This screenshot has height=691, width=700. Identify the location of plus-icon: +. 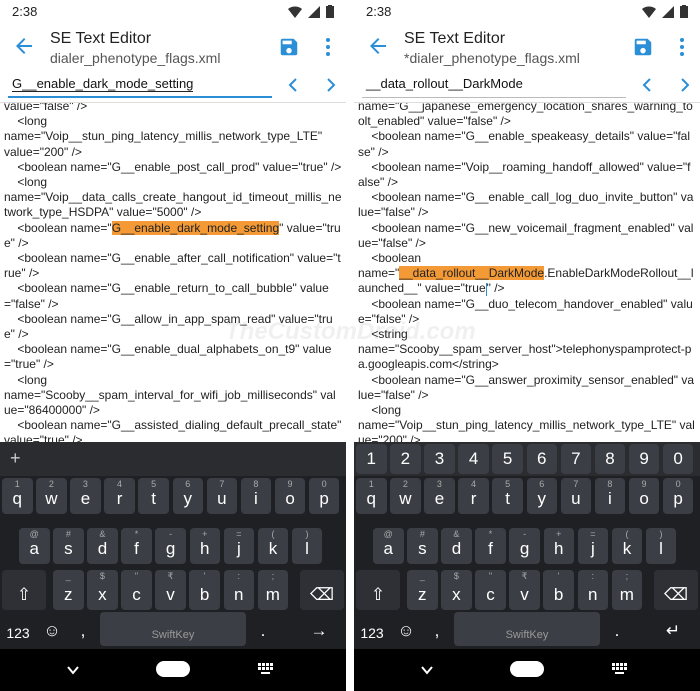
(15, 458).